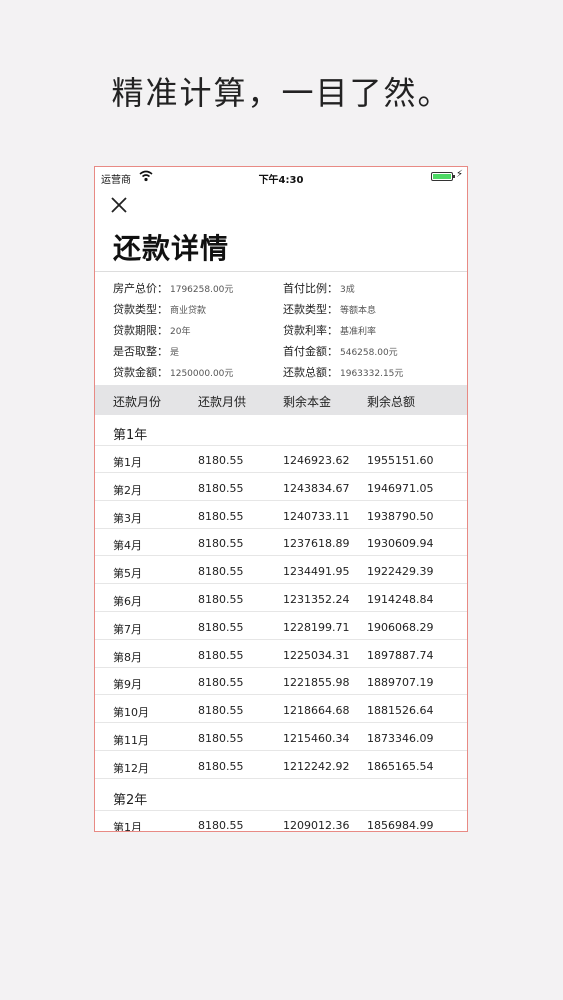  I want to click on info-item: 是否取整：是, so click(146, 353).